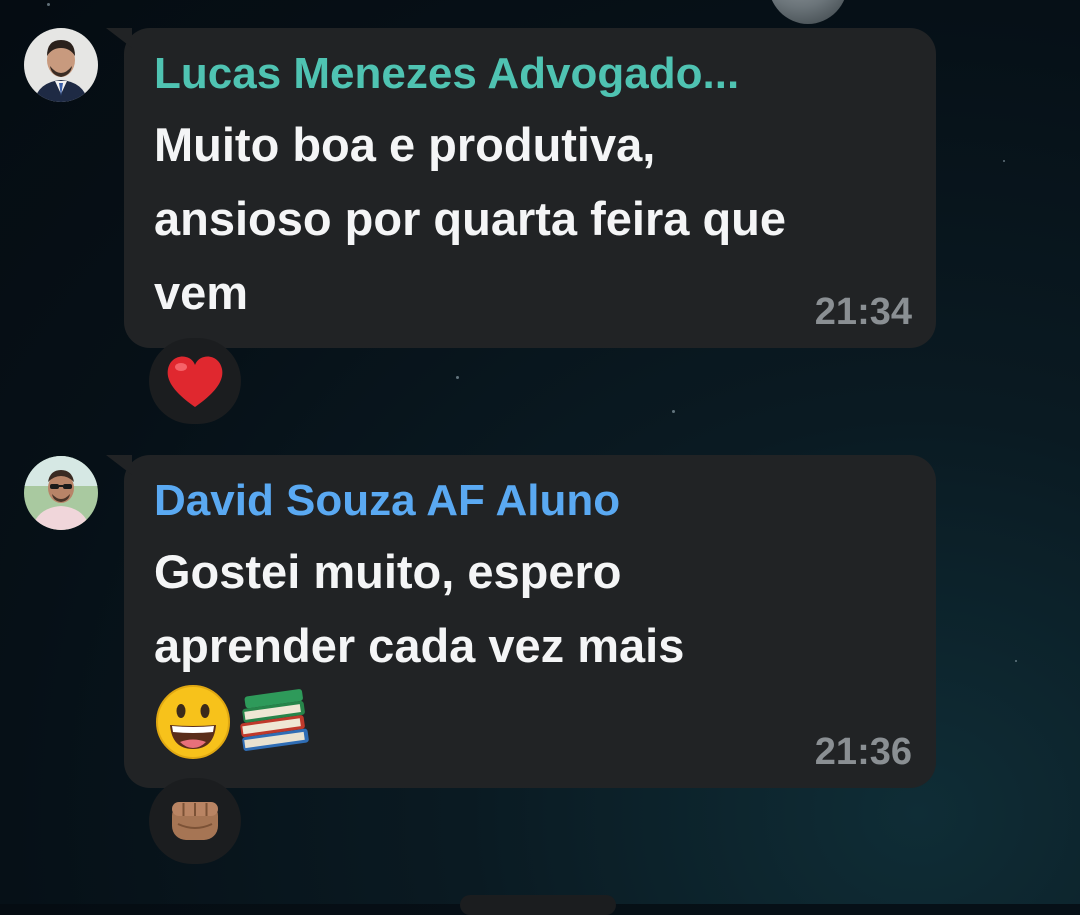 The height and width of the screenshot is (915, 1080). What do you see at coordinates (470, 218) in the screenshot?
I see `message-text-line: ansioso por quarta feira que` at bounding box center [470, 218].